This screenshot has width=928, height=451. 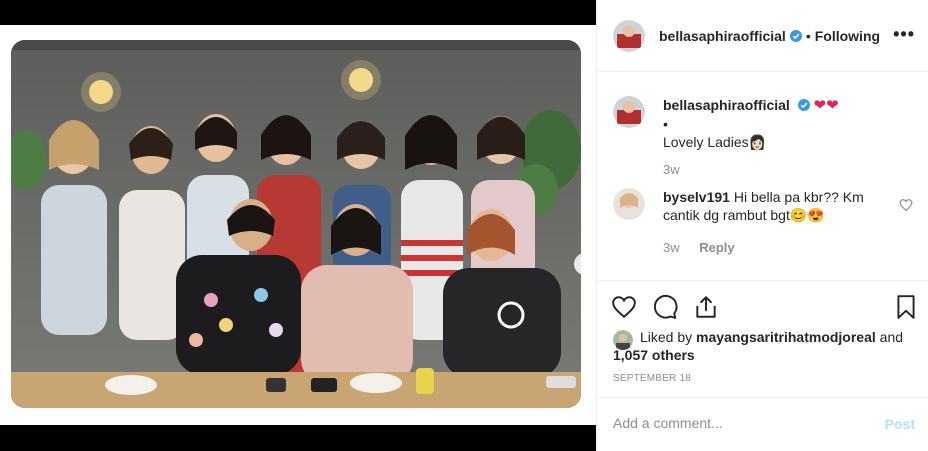 I want to click on author-username: bellasaphiraofficial, so click(x=722, y=36).